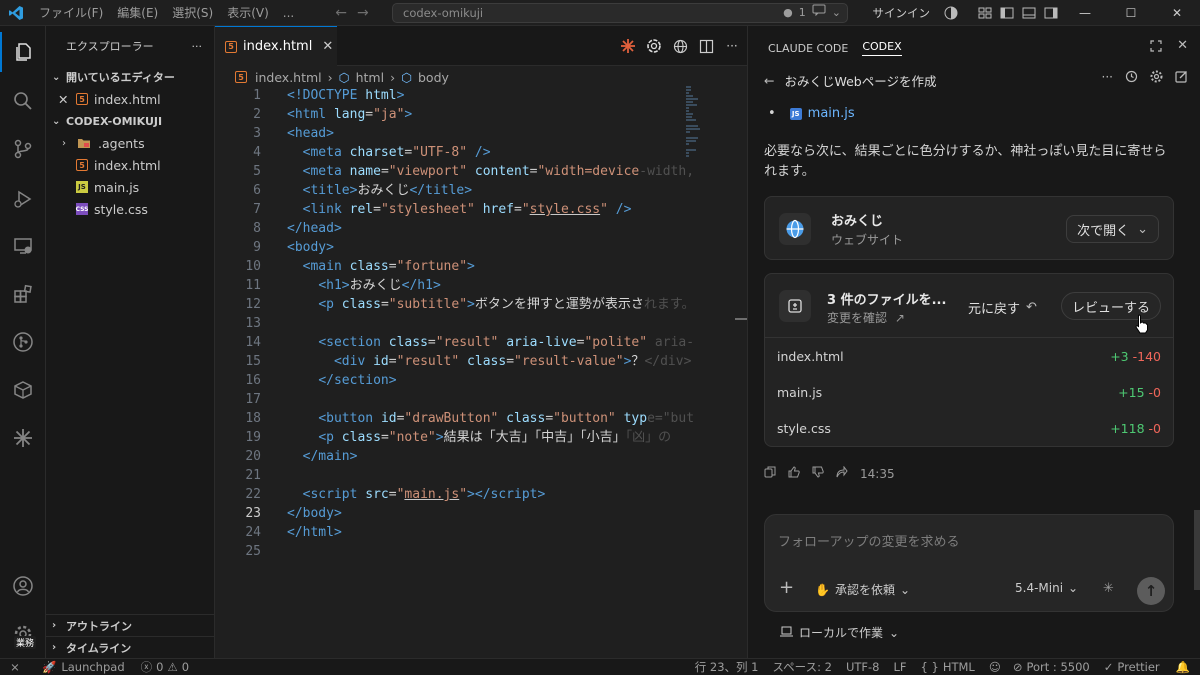 The image size is (1200, 675). Describe the element at coordinates (839, 632) in the screenshot. I see `work-location-dropdown: ローカルで作業 ⌄` at that location.